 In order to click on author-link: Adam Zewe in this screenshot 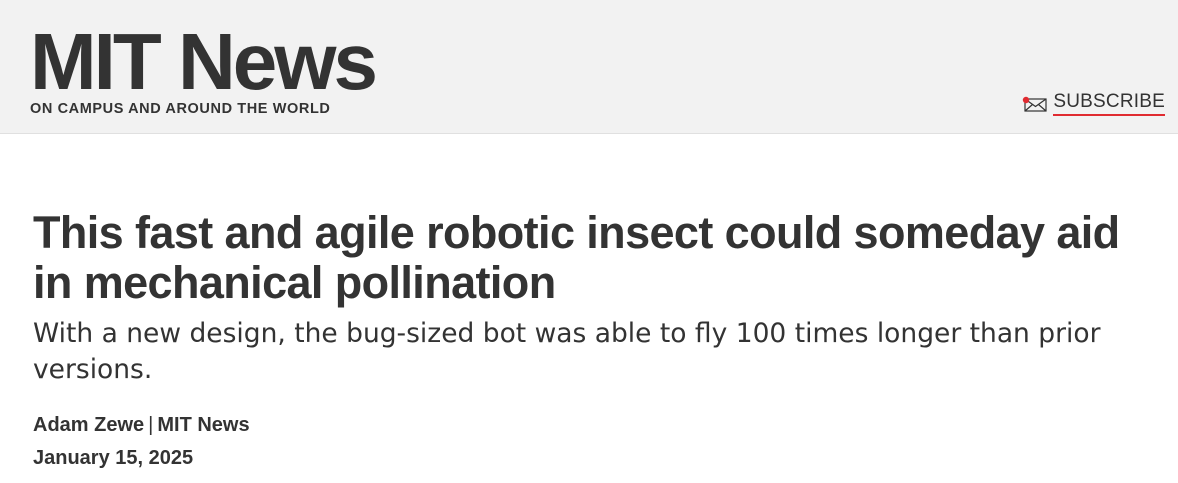, I will do `click(88, 425)`.